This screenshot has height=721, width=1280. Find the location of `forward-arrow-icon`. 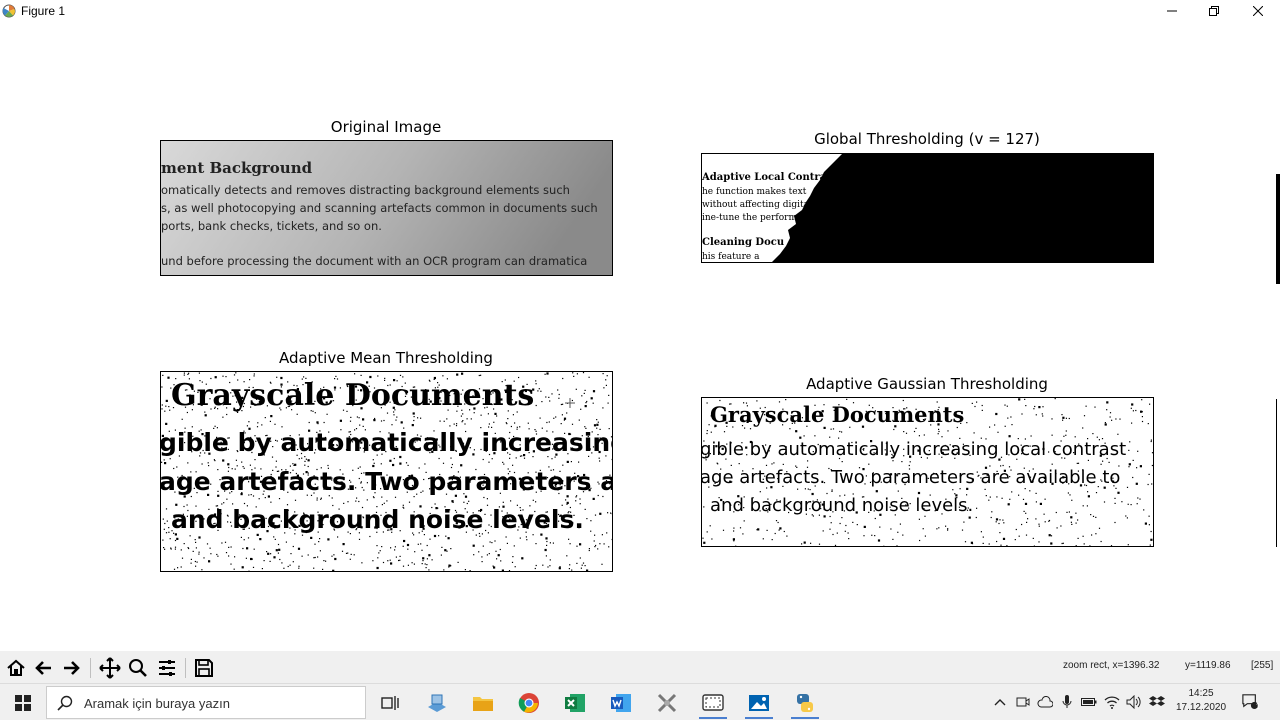

forward-arrow-icon is located at coordinates (71, 668).